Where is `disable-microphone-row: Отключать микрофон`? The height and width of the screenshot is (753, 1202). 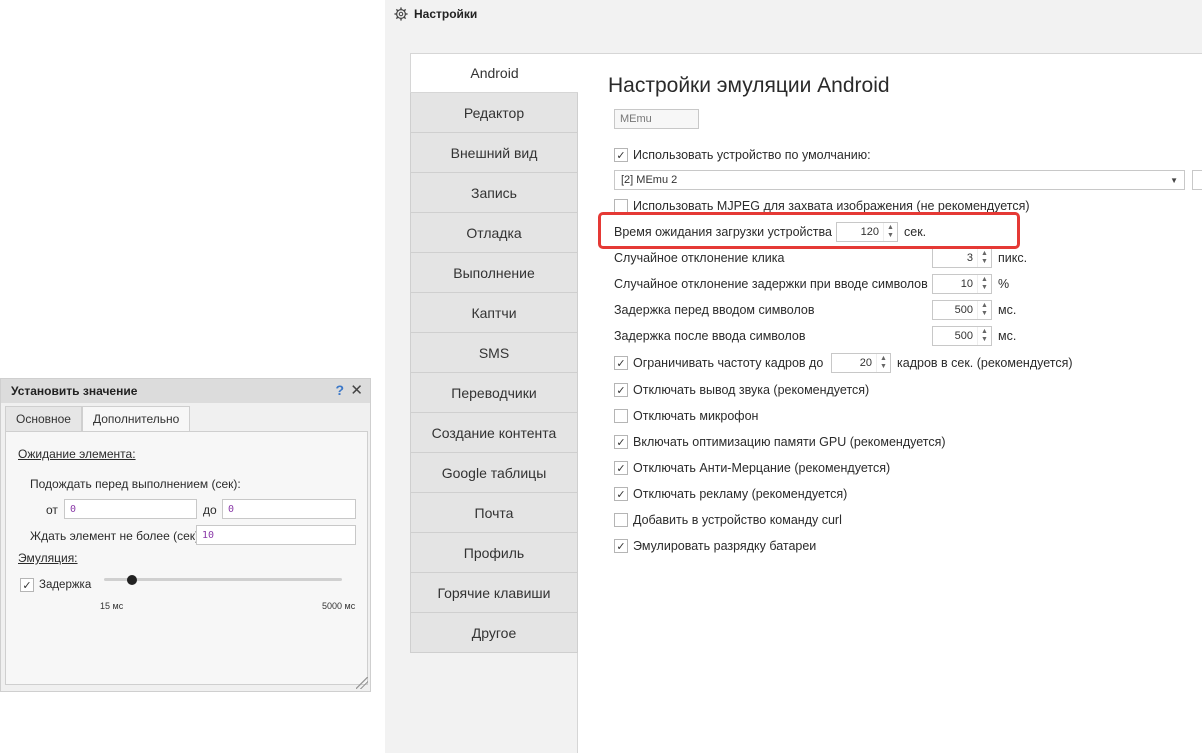 disable-microphone-row: Отключать микрофон is located at coordinates (686, 416).